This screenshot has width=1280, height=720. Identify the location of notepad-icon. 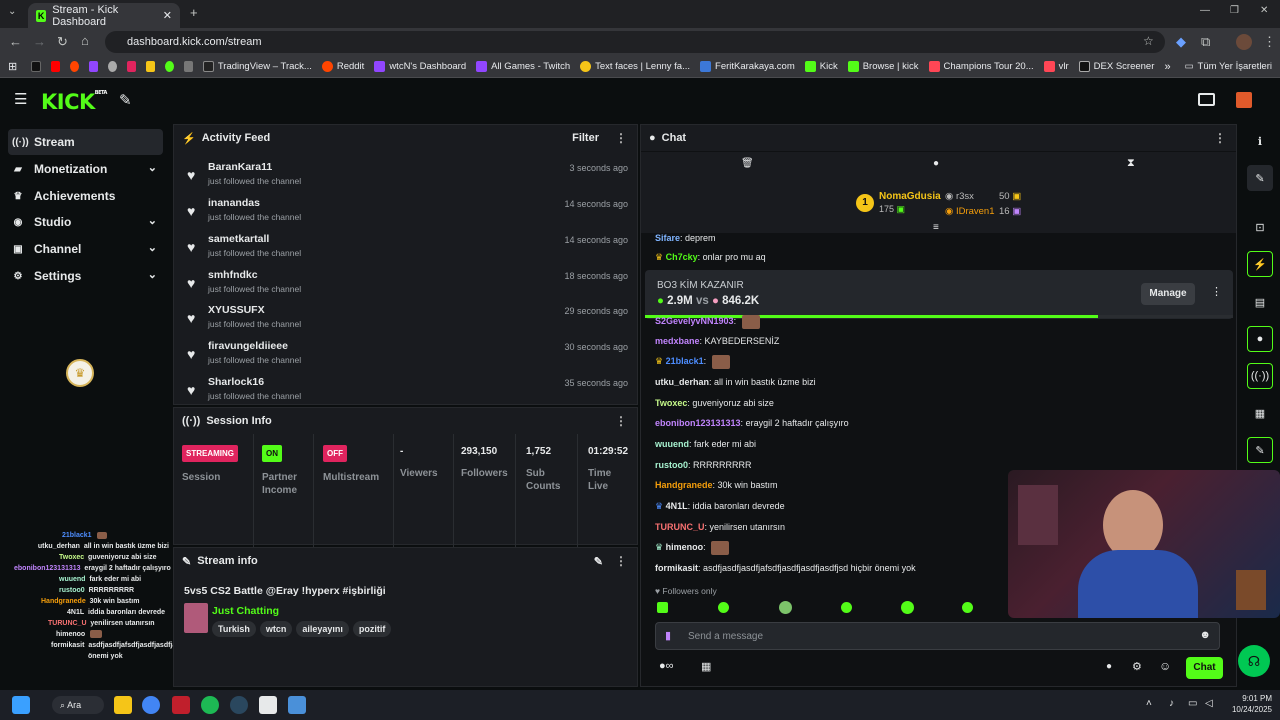
(297, 705).